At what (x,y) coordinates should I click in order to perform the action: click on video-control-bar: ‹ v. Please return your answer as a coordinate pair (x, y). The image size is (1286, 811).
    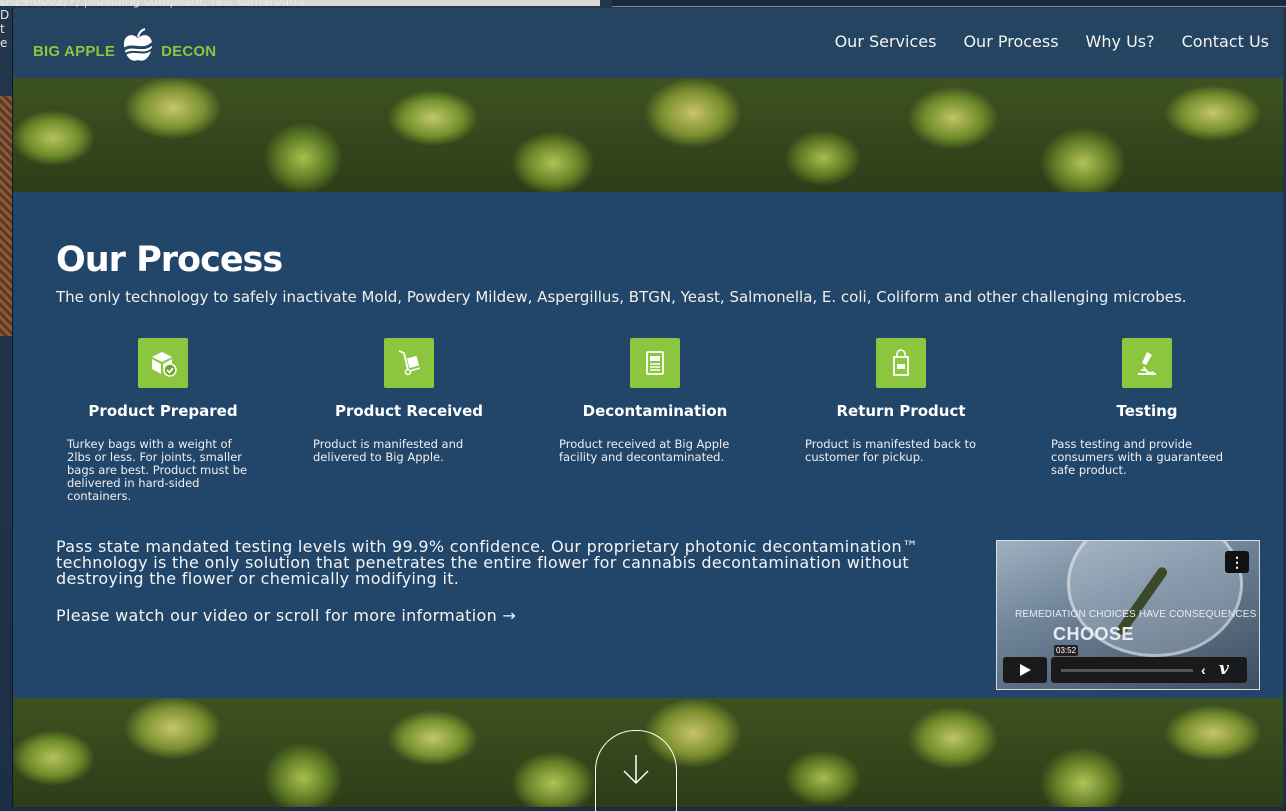
    Looking at the image, I should click on (1149, 670).